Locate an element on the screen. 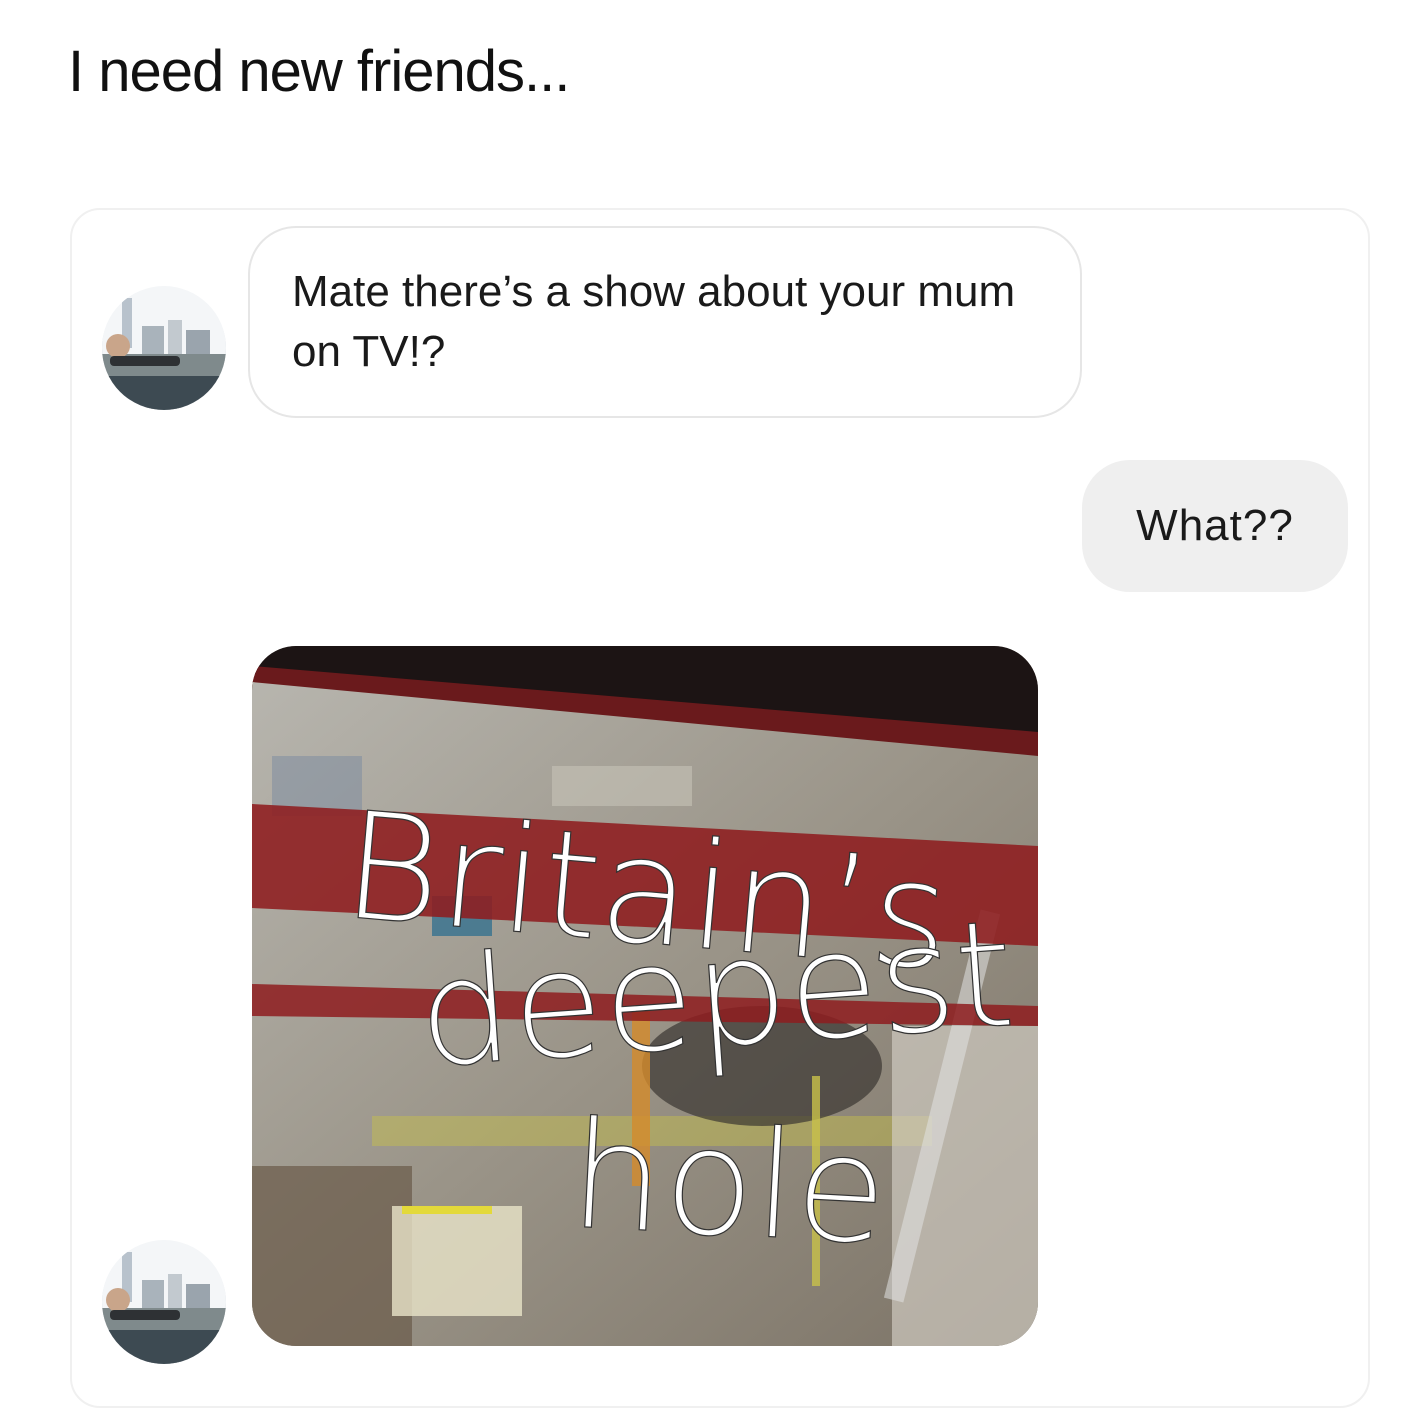 The height and width of the screenshot is (1408, 1428). image-caption-line: hole is located at coordinates (728, 1183).